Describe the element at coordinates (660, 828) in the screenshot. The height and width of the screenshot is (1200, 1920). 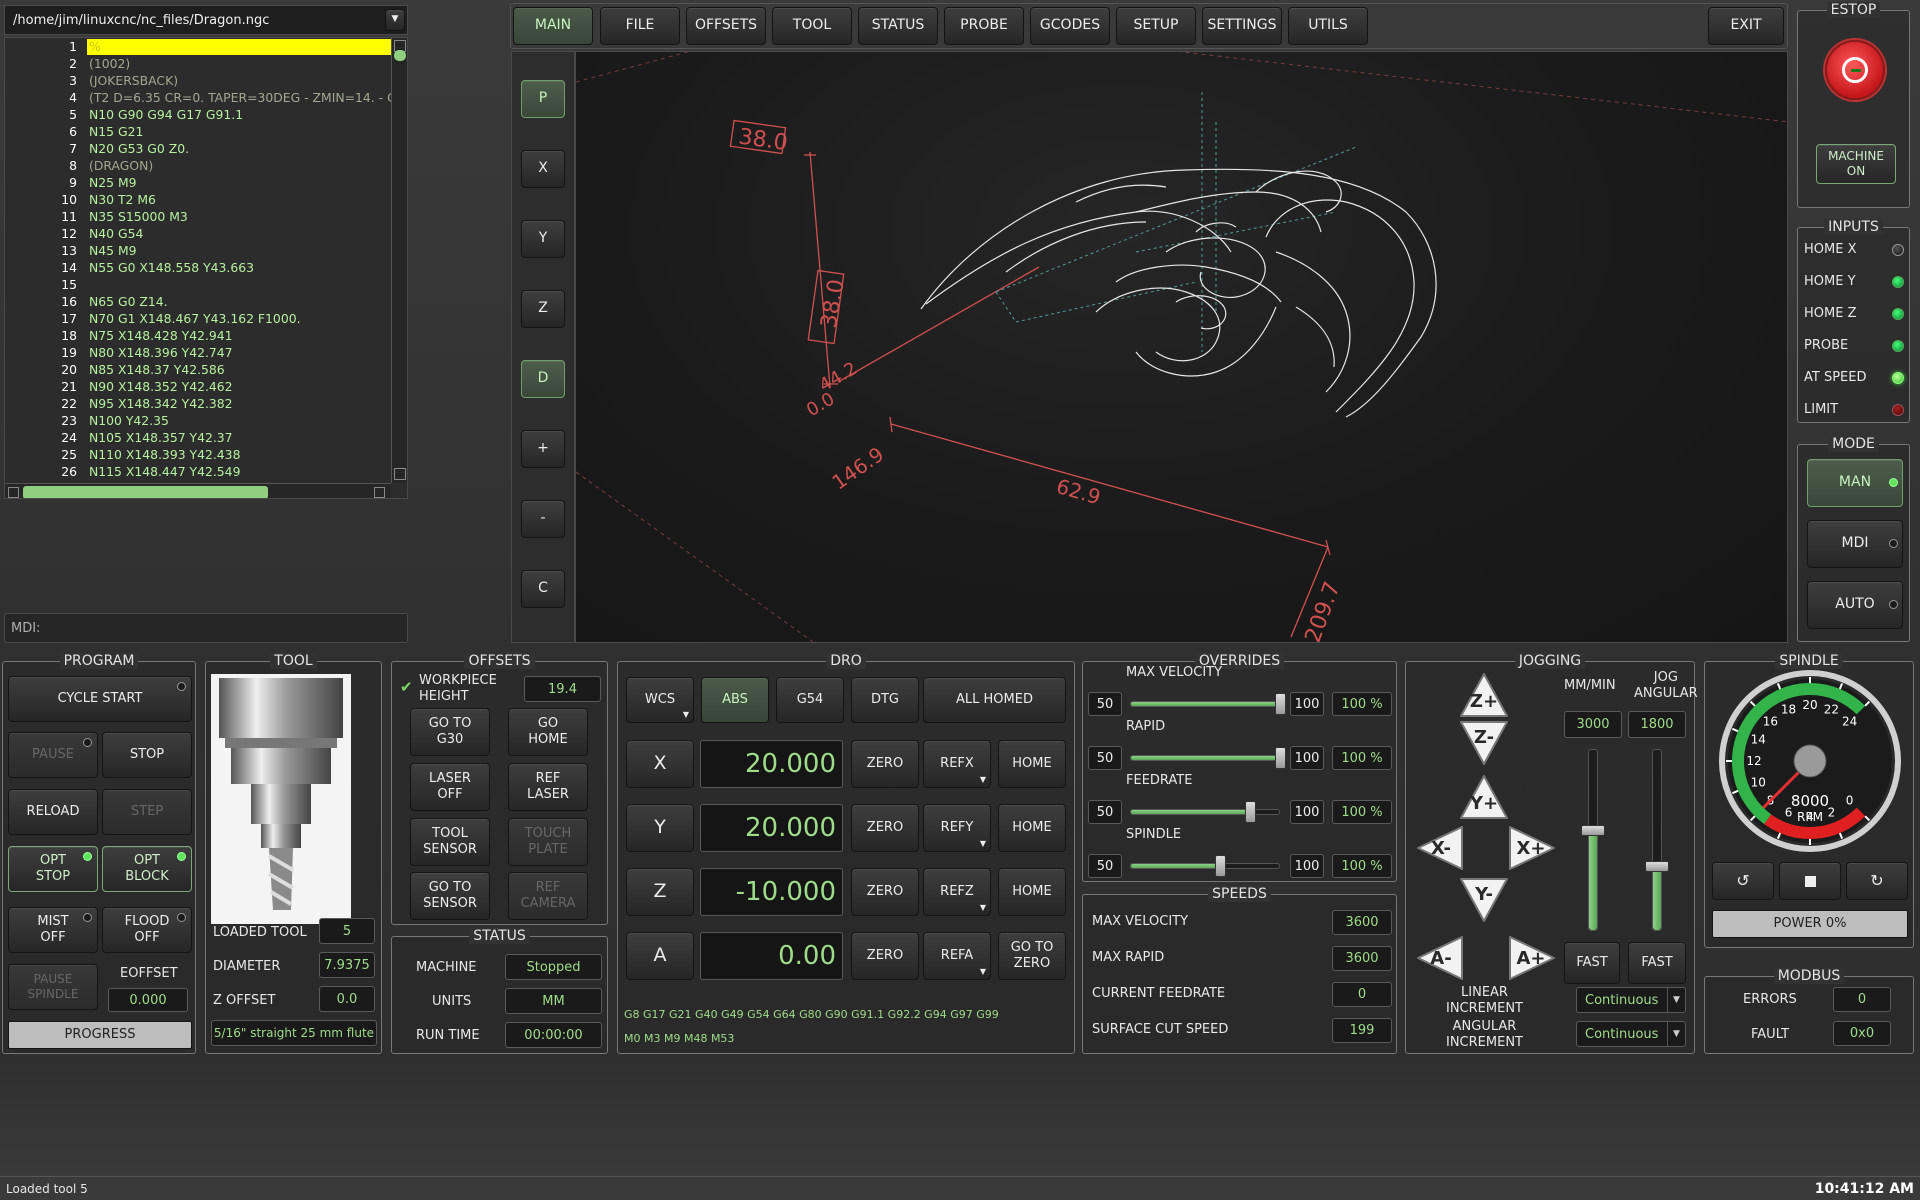
I see `axis-y-button: Y` at that location.